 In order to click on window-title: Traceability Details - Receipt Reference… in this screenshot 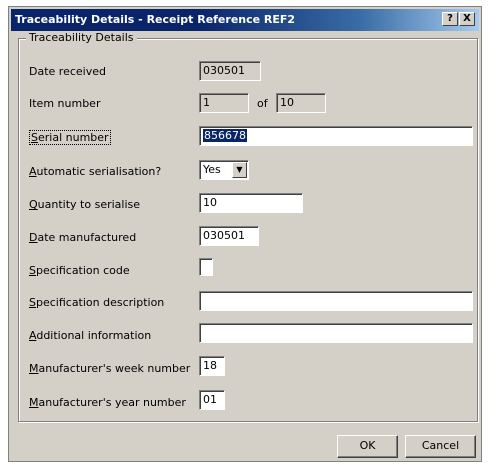, I will do `click(155, 19)`.